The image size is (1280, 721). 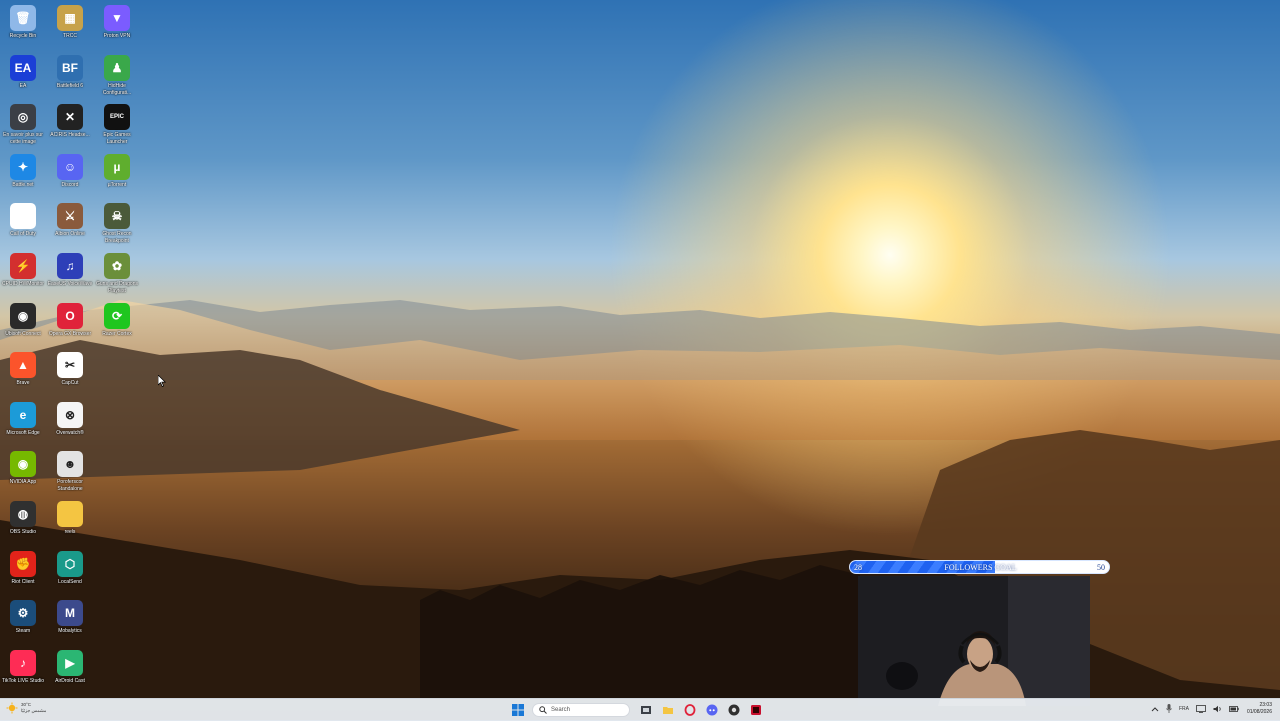 I want to click on desktop-icon: ♪ TikTok LIVE Studio, so click(x=23, y=667).